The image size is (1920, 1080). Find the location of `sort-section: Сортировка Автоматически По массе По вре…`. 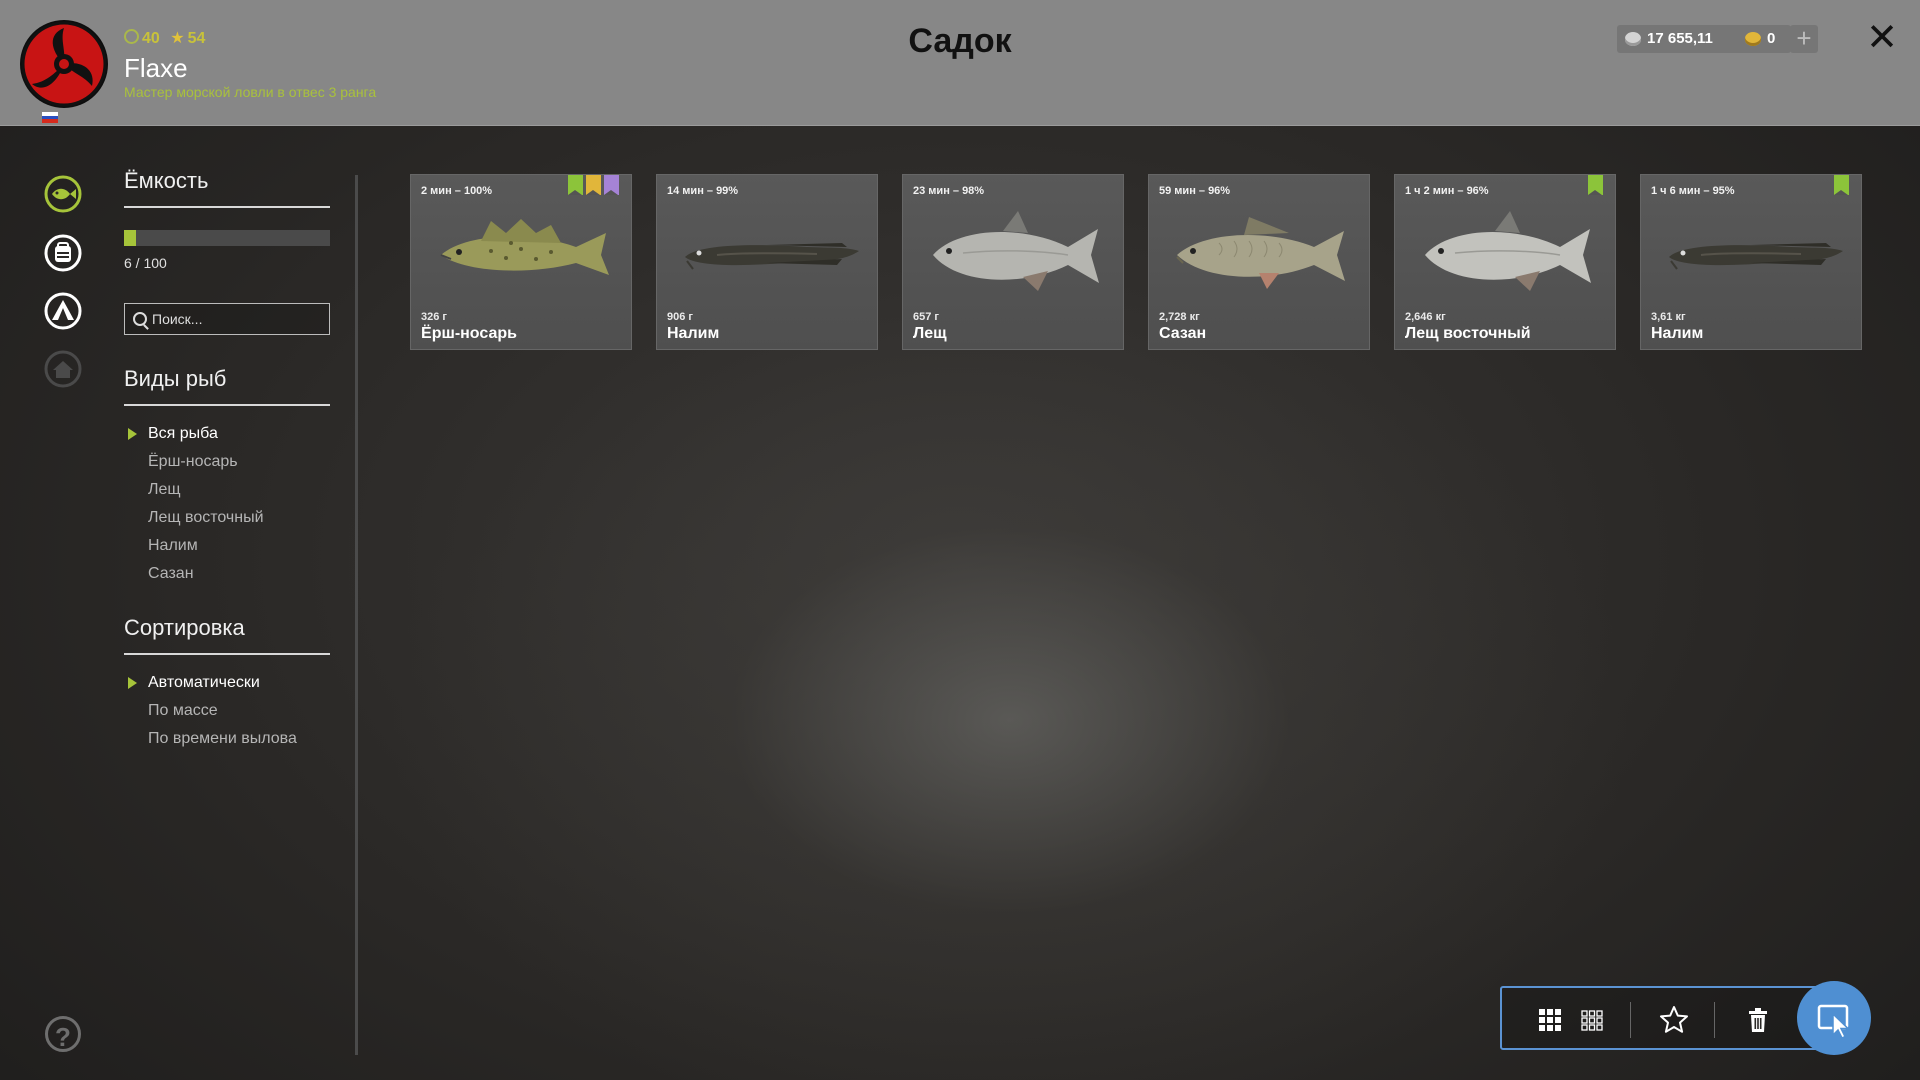

sort-section: Сортировка Автоматически По массе По вре… is located at coordinates (227, 684).